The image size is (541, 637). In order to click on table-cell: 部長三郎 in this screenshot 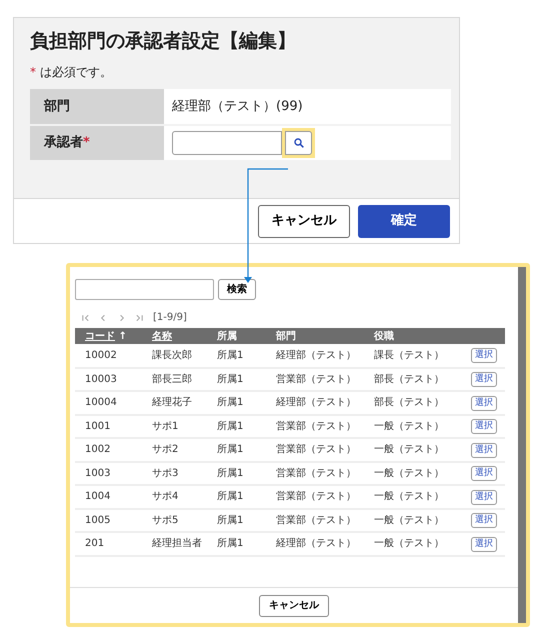, I will do `click(172, 379)`.